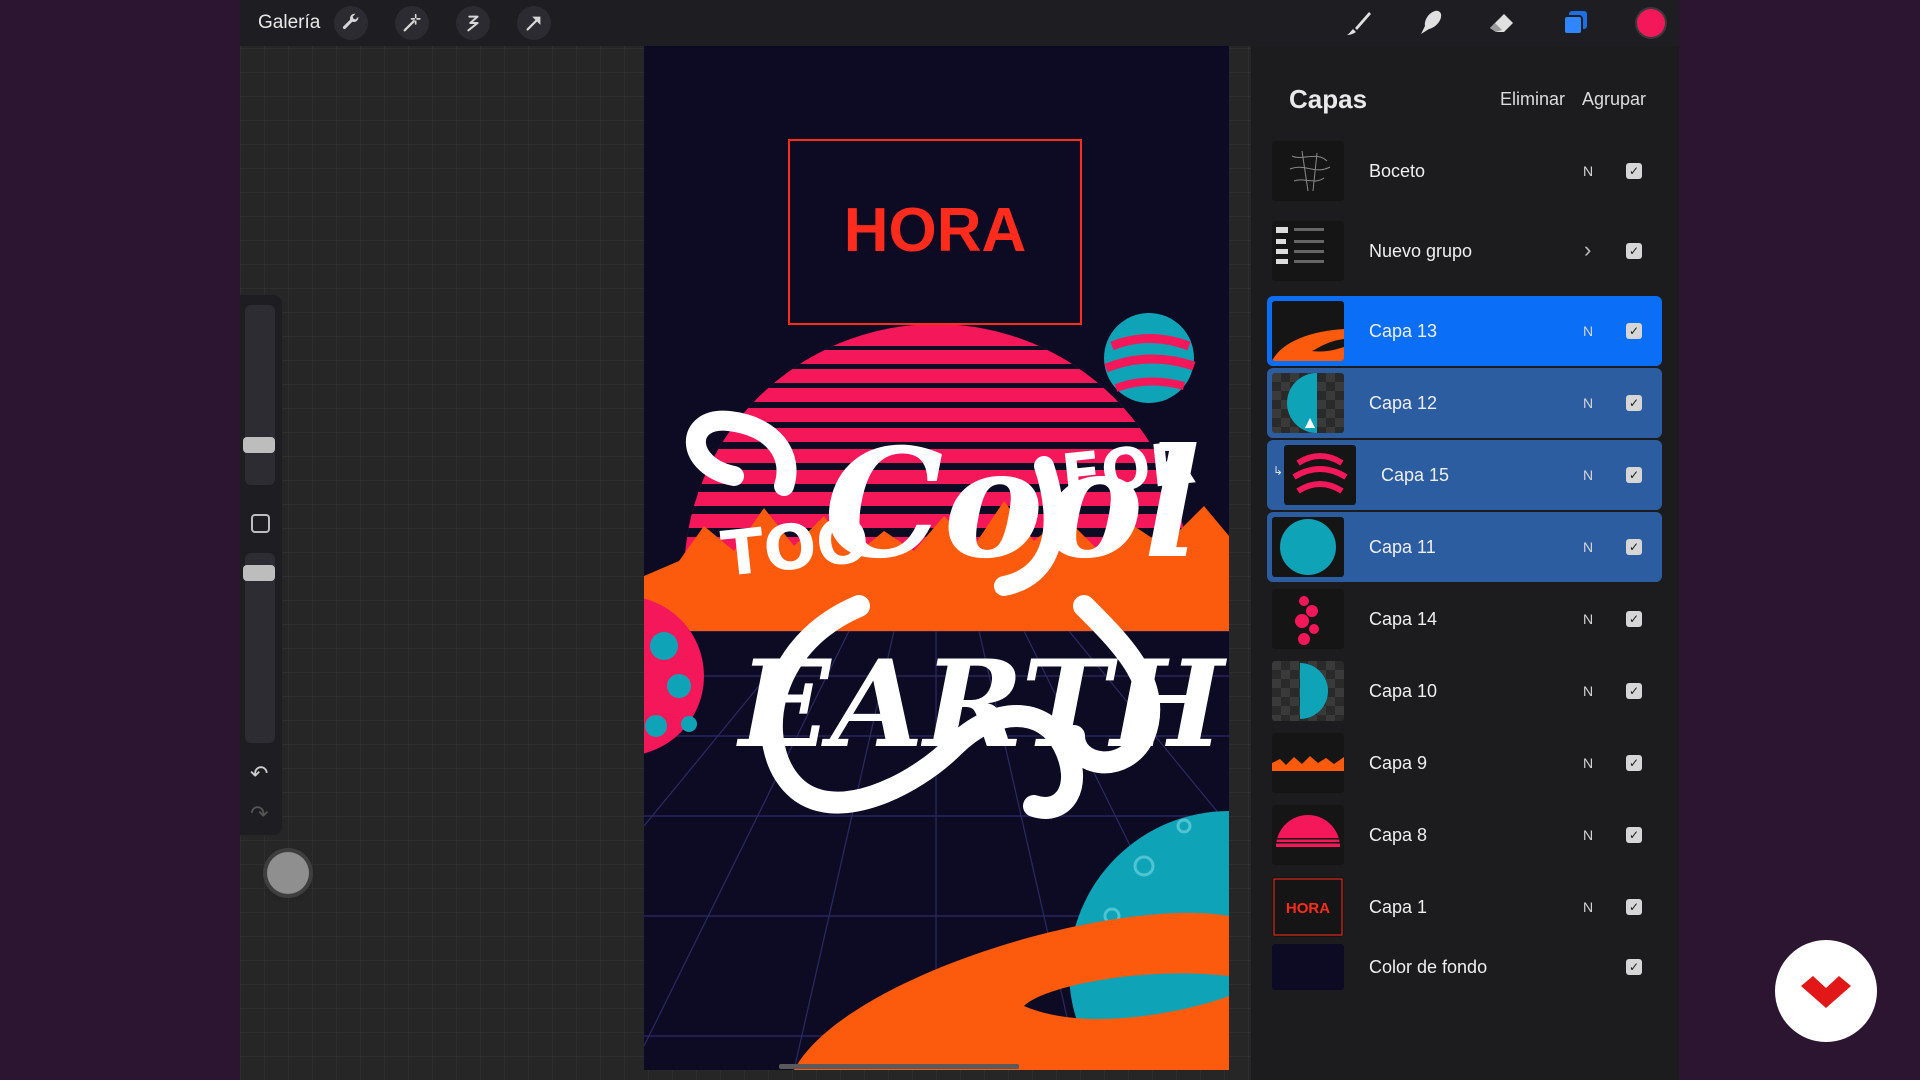 This screenshot has height=1080, width=1920. What do you see at coordinates (259, 573) in the screenshot?
I see `opacity-thumb` at bounding box center [259, 573].